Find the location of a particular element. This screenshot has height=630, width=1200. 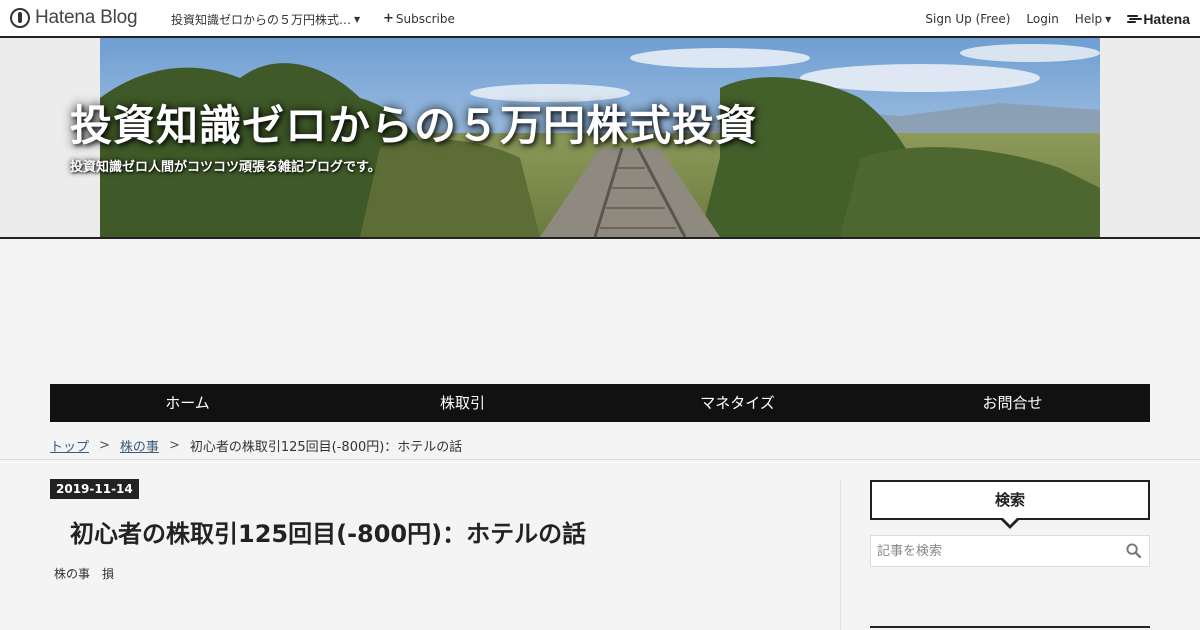

next-sidebar-module is located at coordinates (1010, 628).